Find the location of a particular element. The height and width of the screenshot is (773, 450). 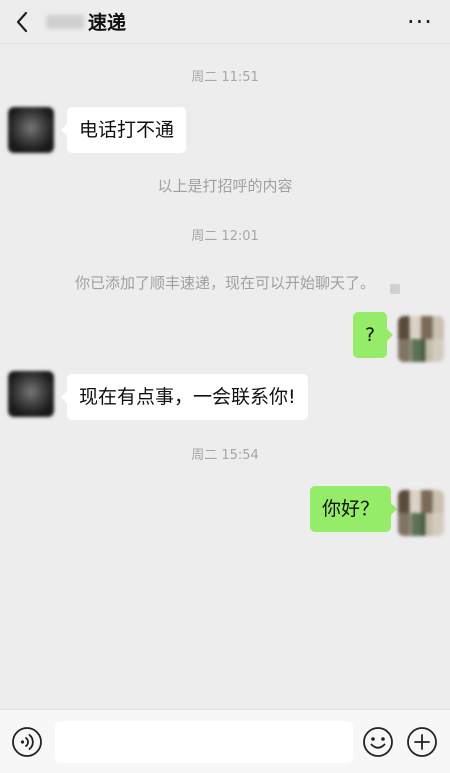

emoji-icon is located at coordinates (378, 742).